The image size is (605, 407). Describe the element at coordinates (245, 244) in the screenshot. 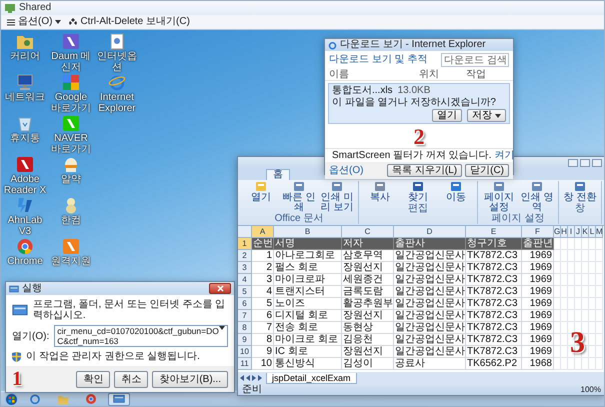

I see `row-header: 1` at that location.